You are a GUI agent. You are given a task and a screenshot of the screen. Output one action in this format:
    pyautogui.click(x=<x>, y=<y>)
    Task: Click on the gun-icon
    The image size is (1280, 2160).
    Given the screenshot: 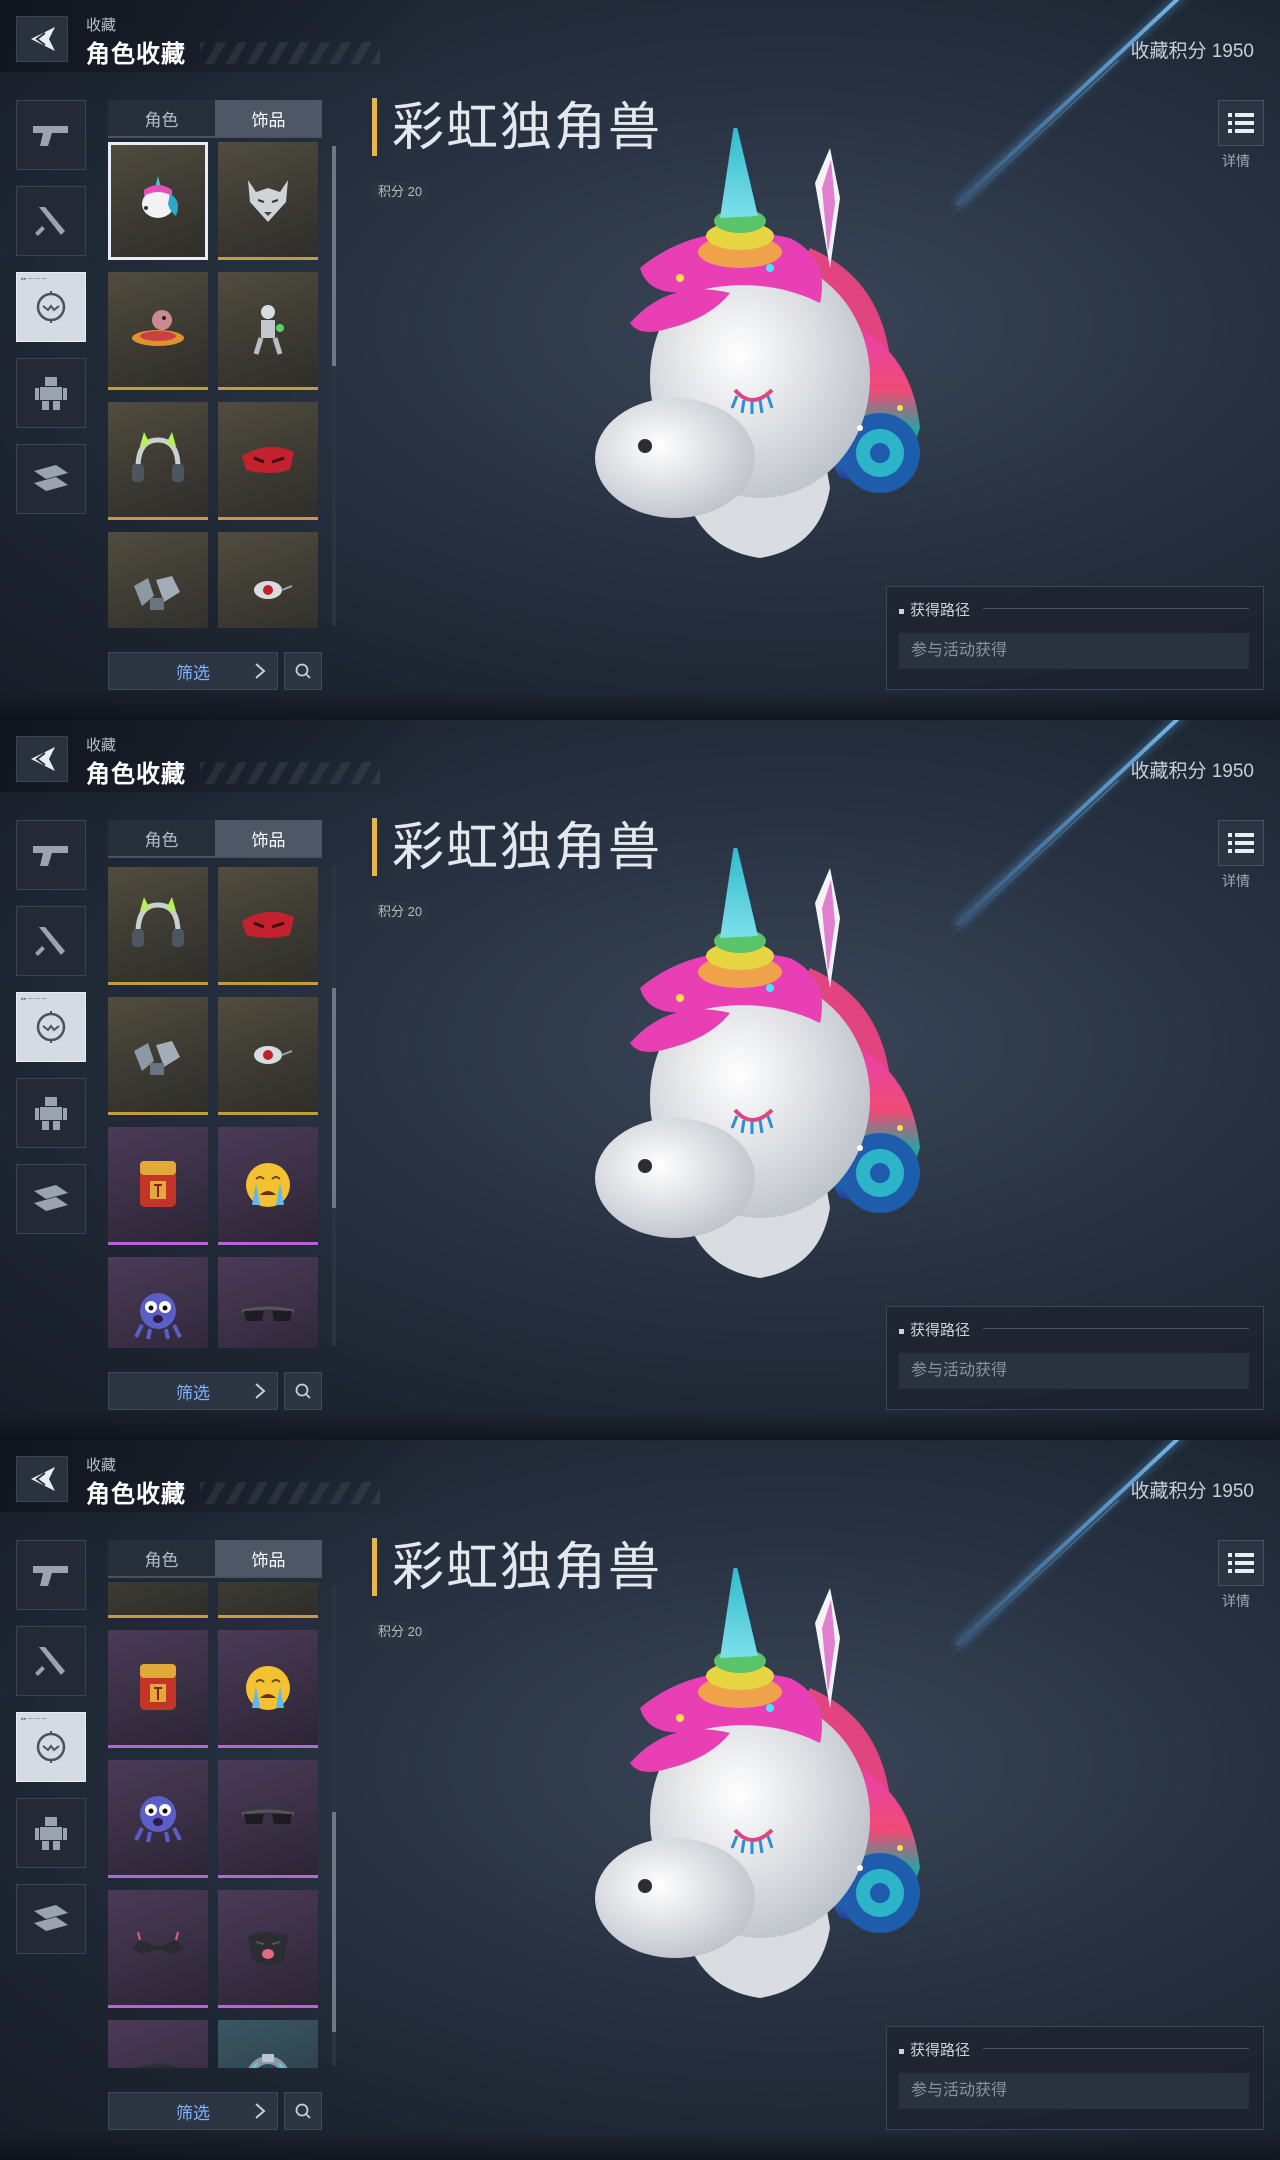 What is the action you would take?
    pyautogui.click(x=50, y=1576)
    